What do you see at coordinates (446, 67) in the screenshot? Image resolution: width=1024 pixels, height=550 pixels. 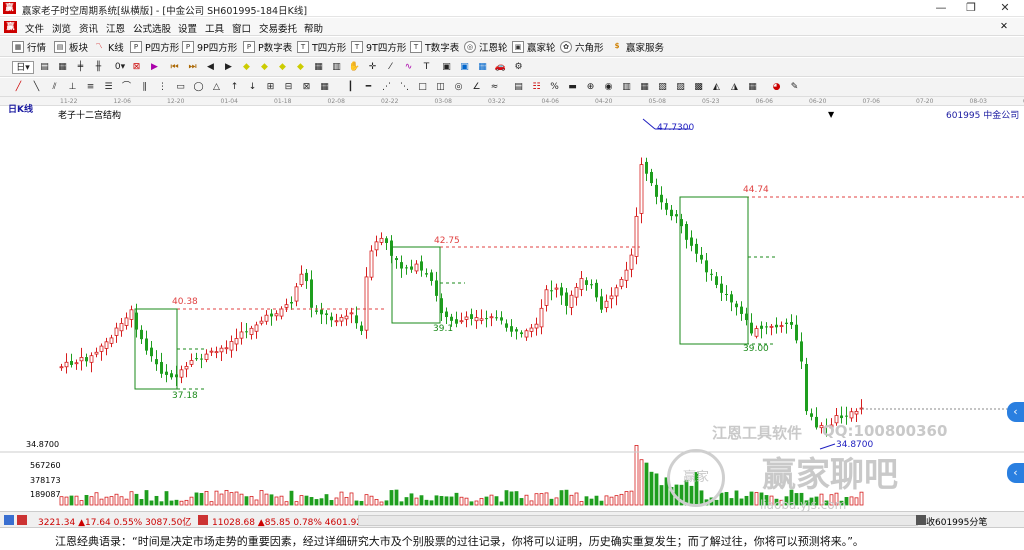 I see `layout-icon: ▣` at bounding box center [446, 67].